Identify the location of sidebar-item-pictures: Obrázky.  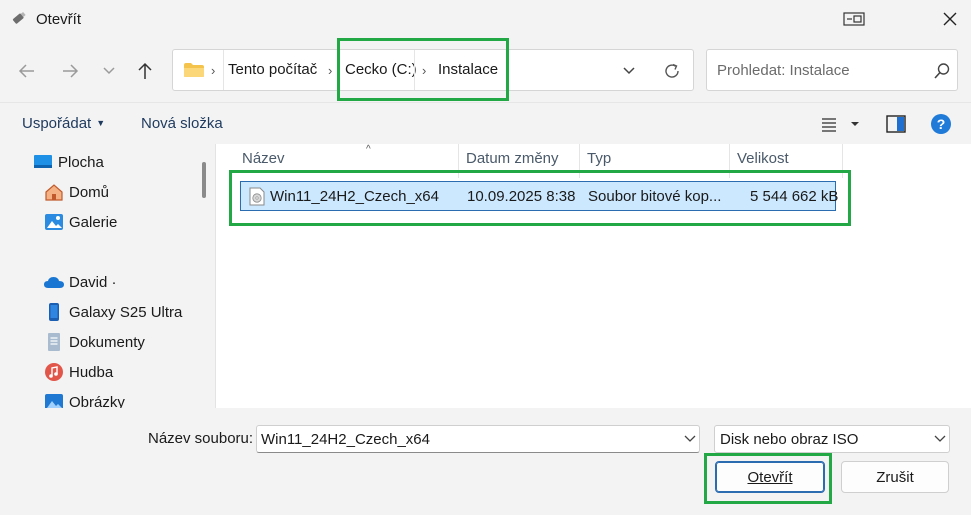
(84, 398).